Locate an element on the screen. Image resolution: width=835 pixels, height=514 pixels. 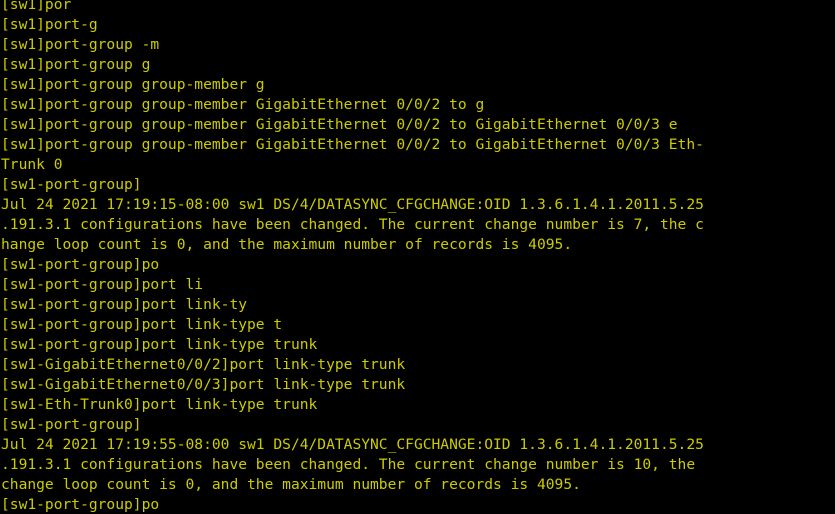
terminal-line: [sw1]port-group g is located at coordinates (76, 64).